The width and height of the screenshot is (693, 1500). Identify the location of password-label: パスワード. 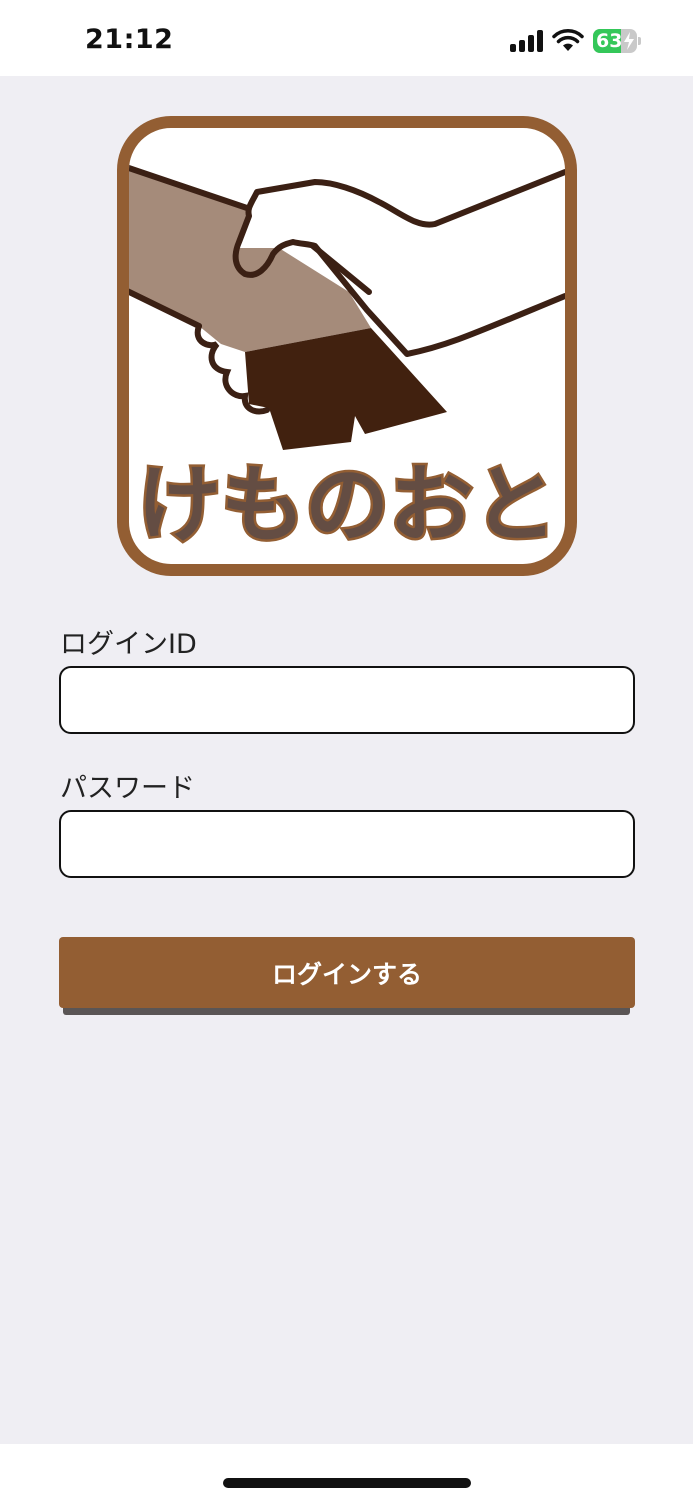
(127, 788).